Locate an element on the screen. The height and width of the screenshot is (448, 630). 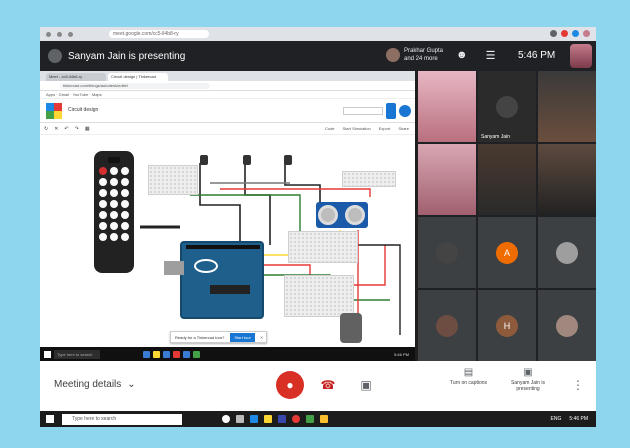
system-tray: ENG 5:46 PM is located at coordinates (569, 419).